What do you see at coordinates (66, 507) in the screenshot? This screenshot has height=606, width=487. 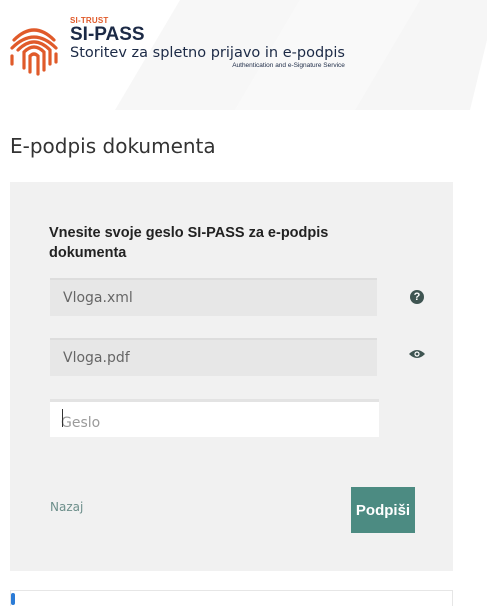 I see `back-link: Nazaj` at bounding box center [66, 507].